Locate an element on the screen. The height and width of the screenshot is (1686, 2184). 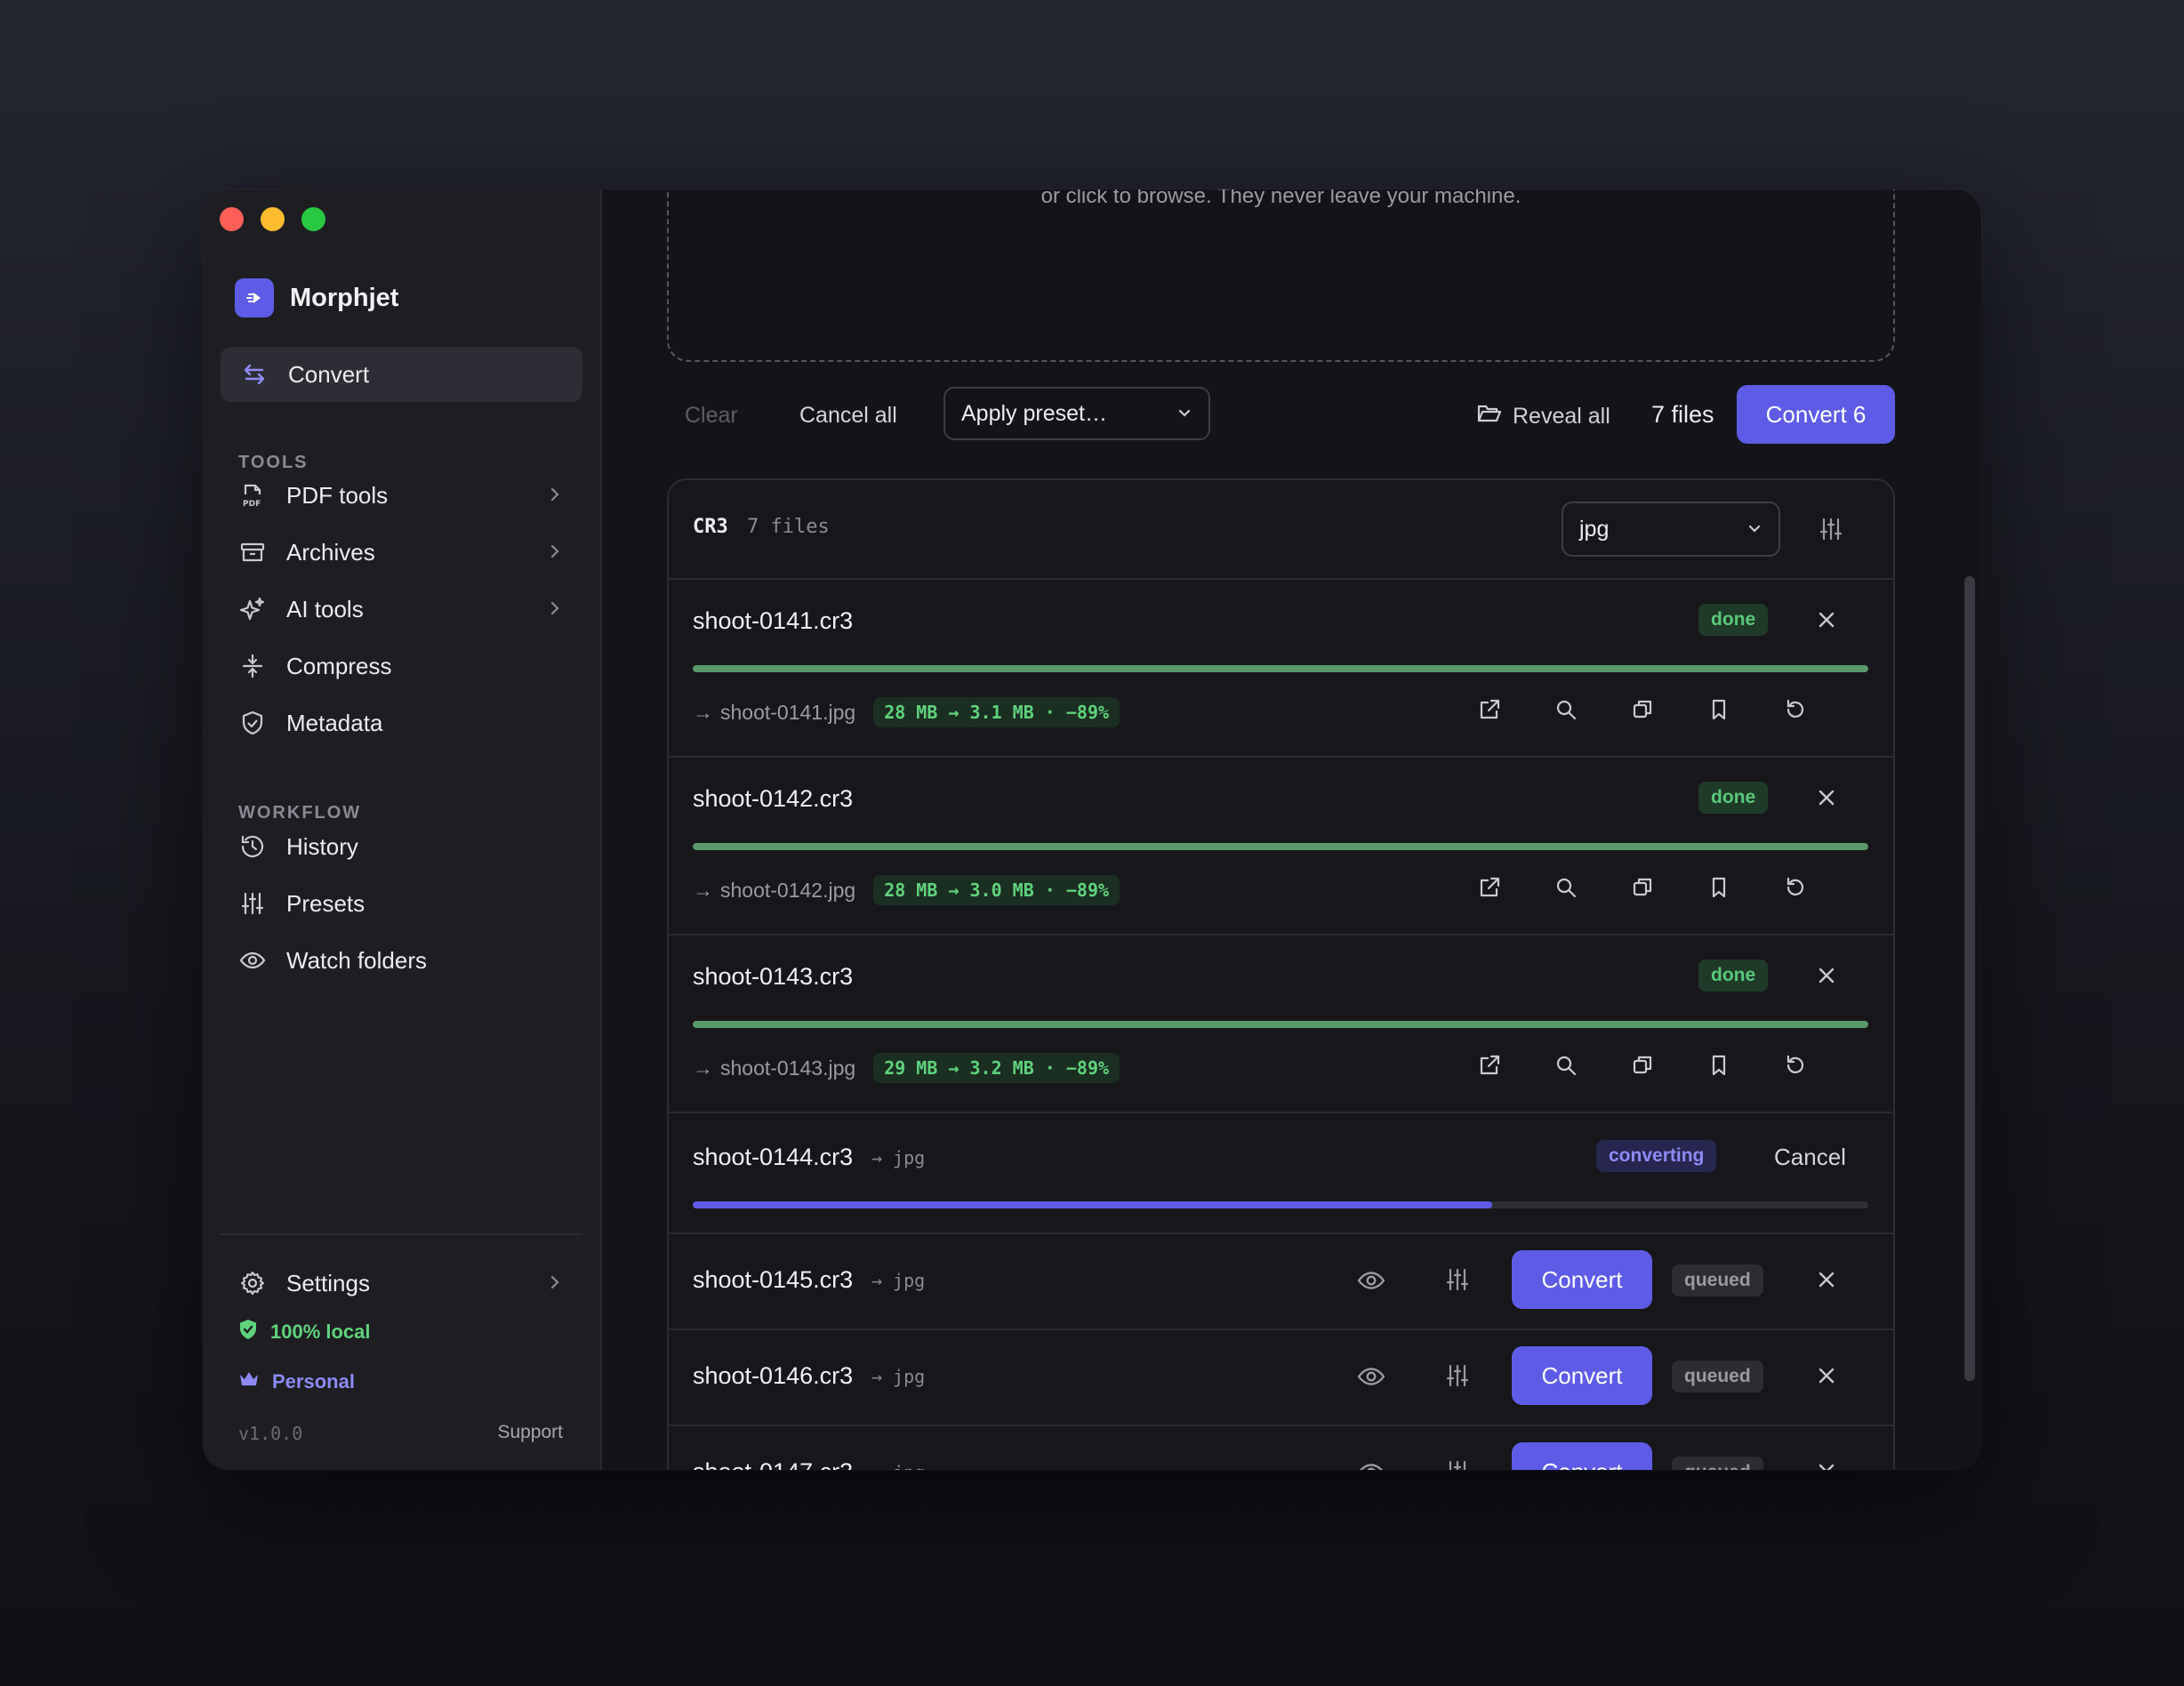
close-window-button is located at coordinates (232, 219).